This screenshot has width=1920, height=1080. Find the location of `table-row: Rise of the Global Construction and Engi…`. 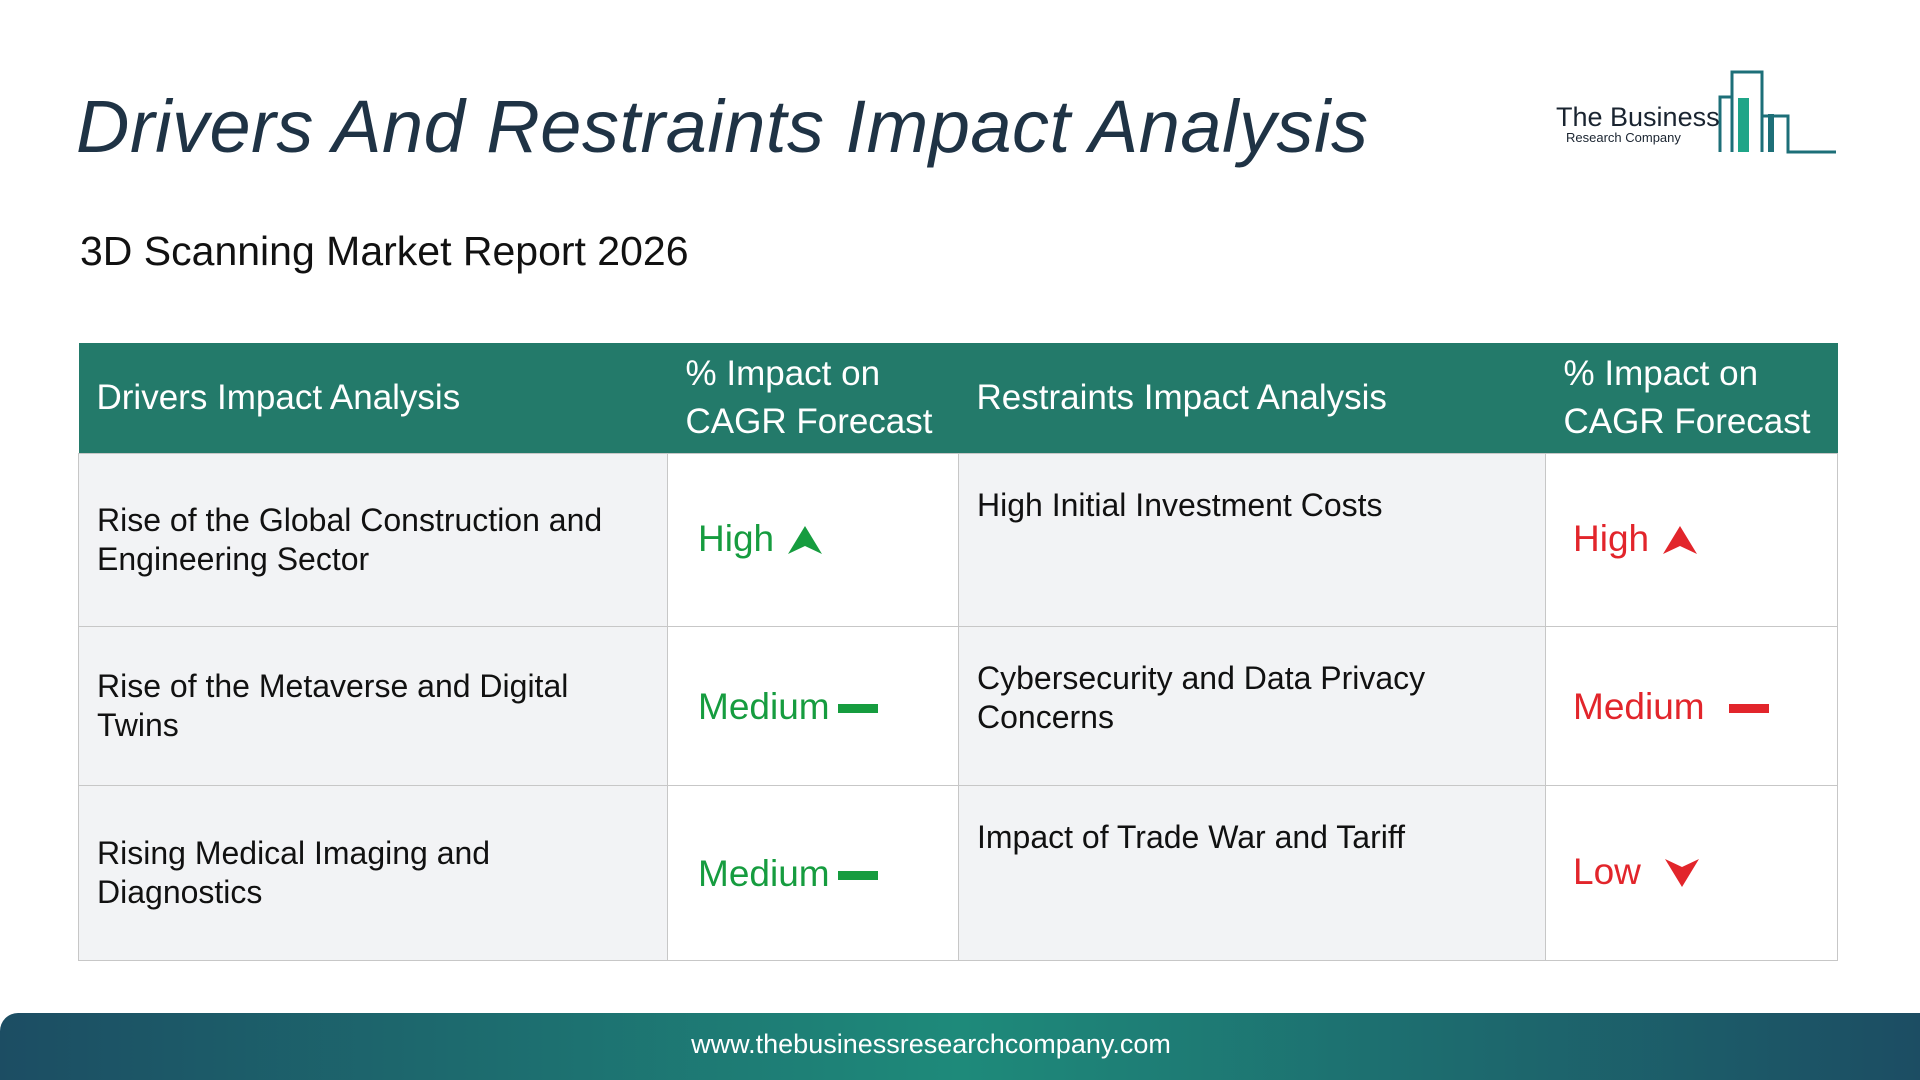

table-row: Rise of the Global Construction and Engi… is located at coordinates (958, 540).